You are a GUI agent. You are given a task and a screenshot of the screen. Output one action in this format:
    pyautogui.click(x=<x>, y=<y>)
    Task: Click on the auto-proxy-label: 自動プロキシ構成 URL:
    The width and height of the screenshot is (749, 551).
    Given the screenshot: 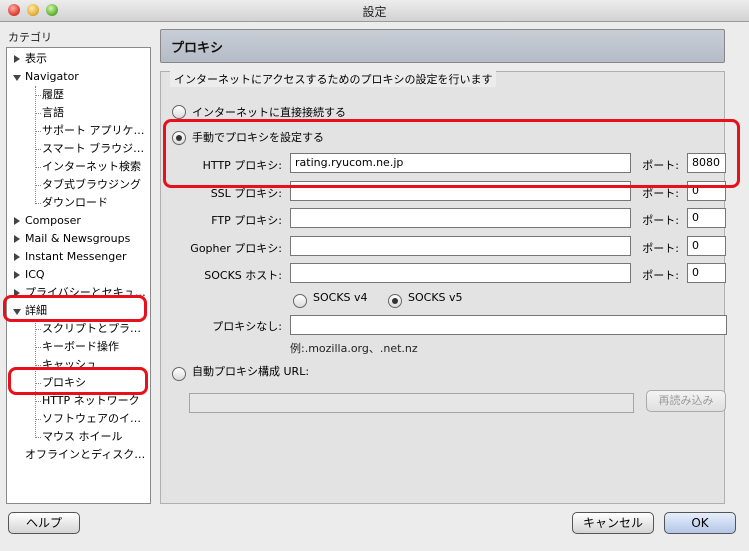 What is the action you would take?
    pyautogui.click(x=250, y=371)
    